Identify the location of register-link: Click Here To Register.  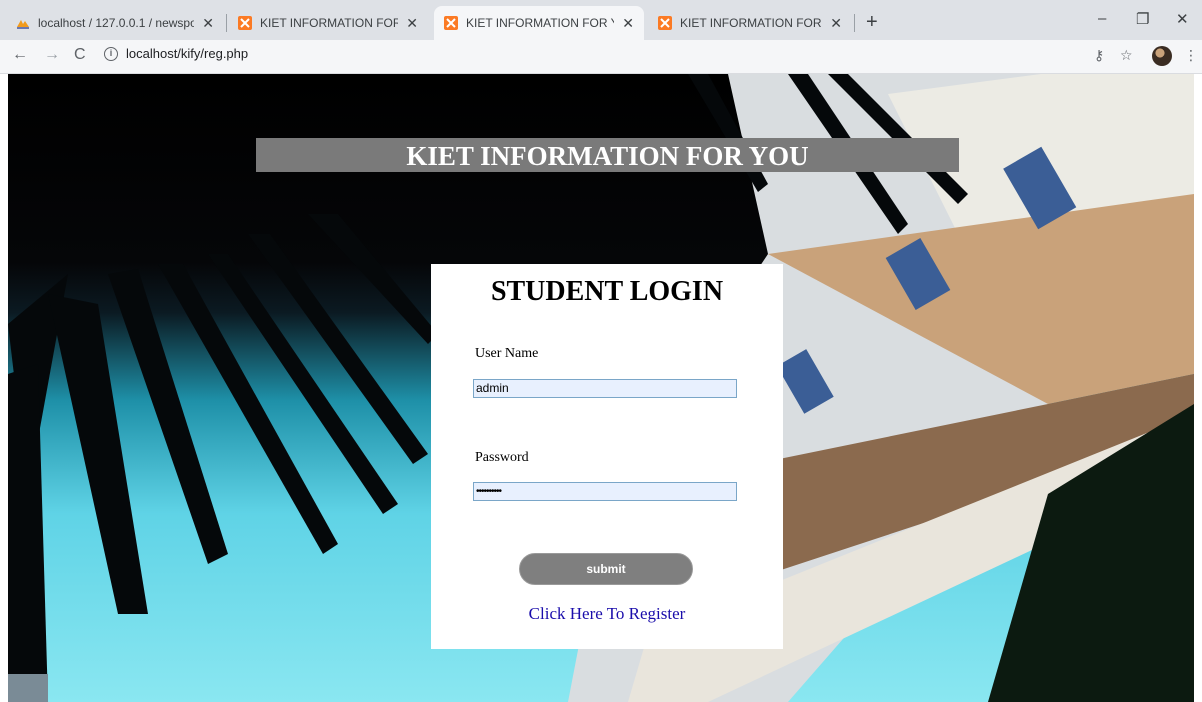
(607, 614).